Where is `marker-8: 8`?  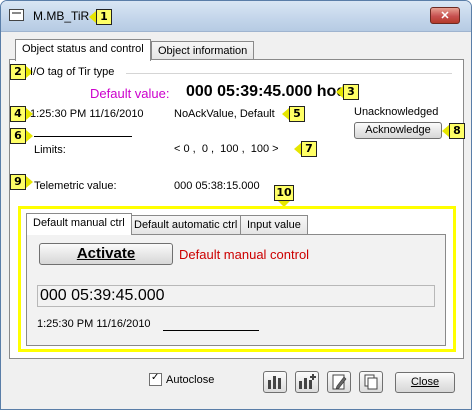 marker-8: 8 is located at coordinates (457, 131).